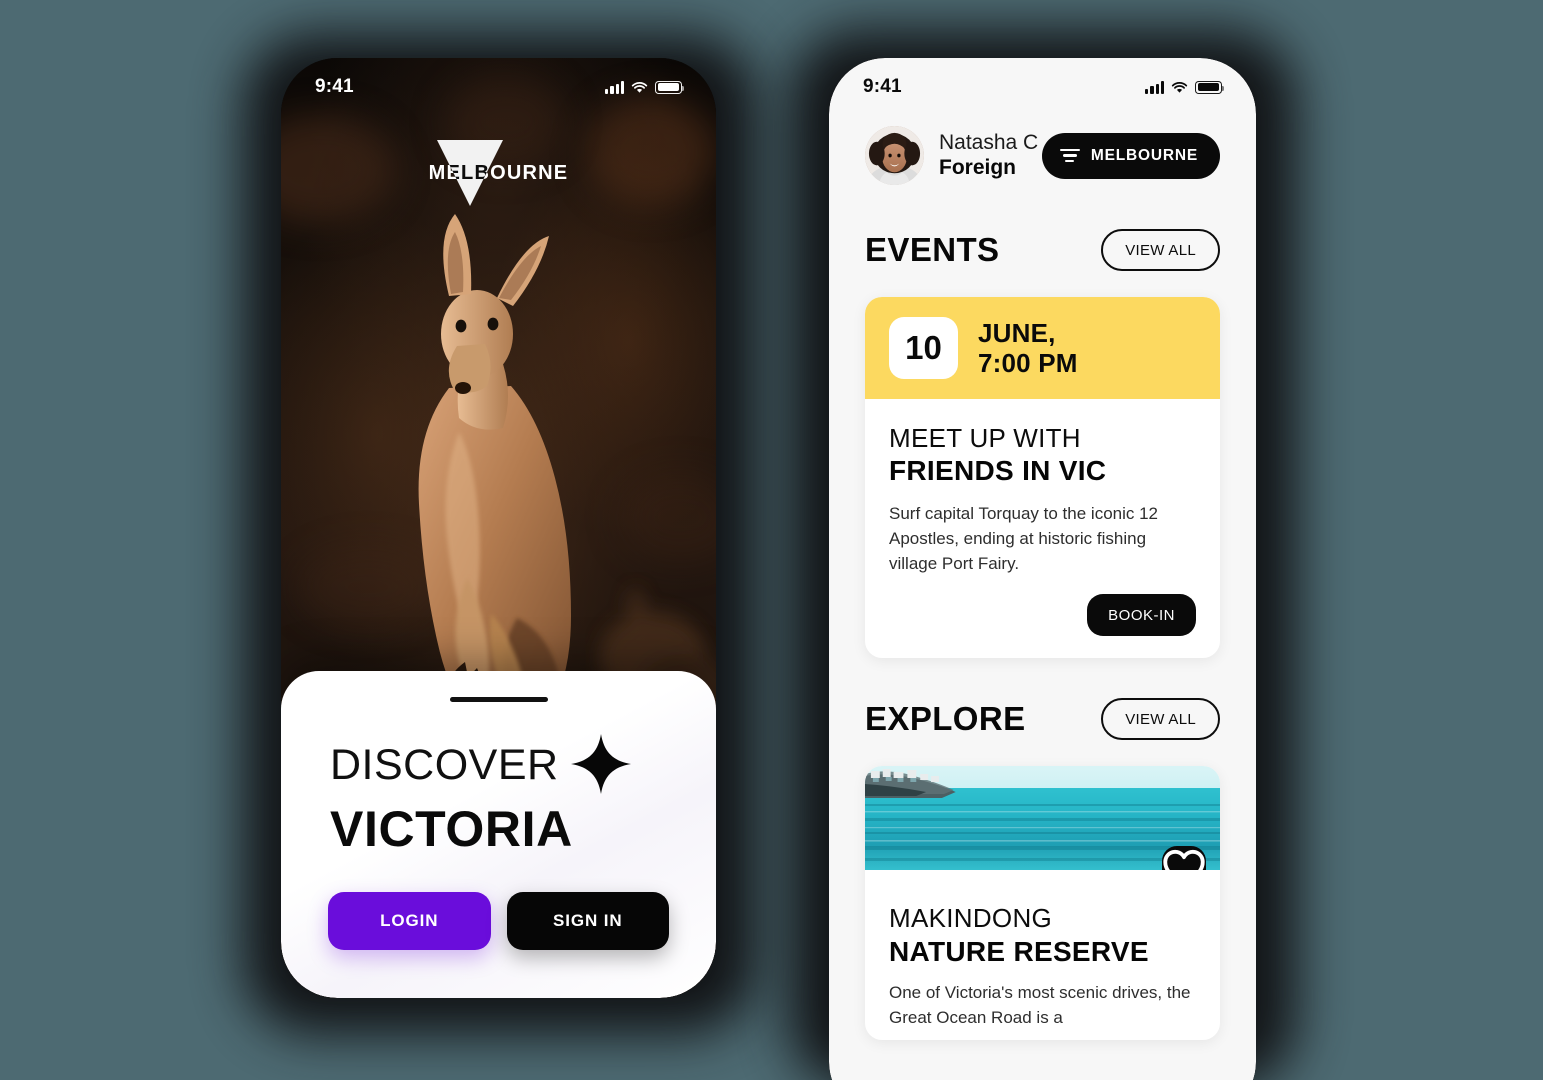 This screenshot has width=1543, height=1080. What do you see at coordinates (451, 828) in the screenshot?
I see `victoria-title: VICTORIA` at bounding box center [451, 828].